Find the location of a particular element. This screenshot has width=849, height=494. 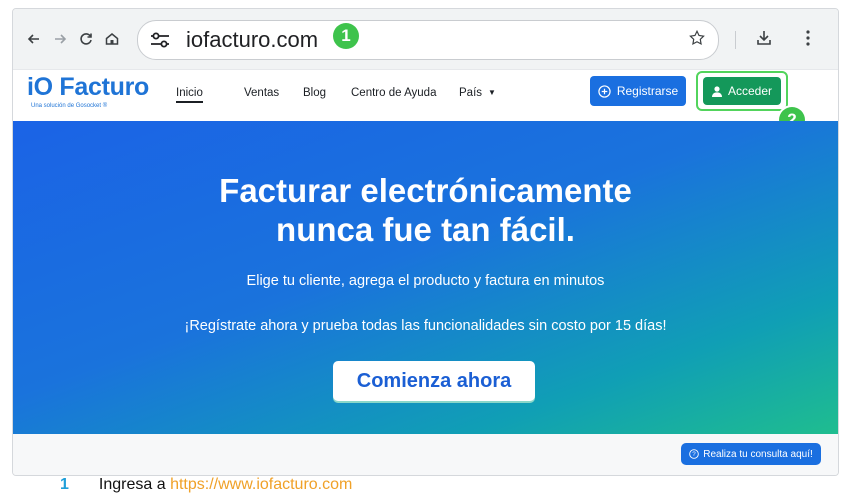

nav-inicio: Inicio is located at coordinates (189, 95).